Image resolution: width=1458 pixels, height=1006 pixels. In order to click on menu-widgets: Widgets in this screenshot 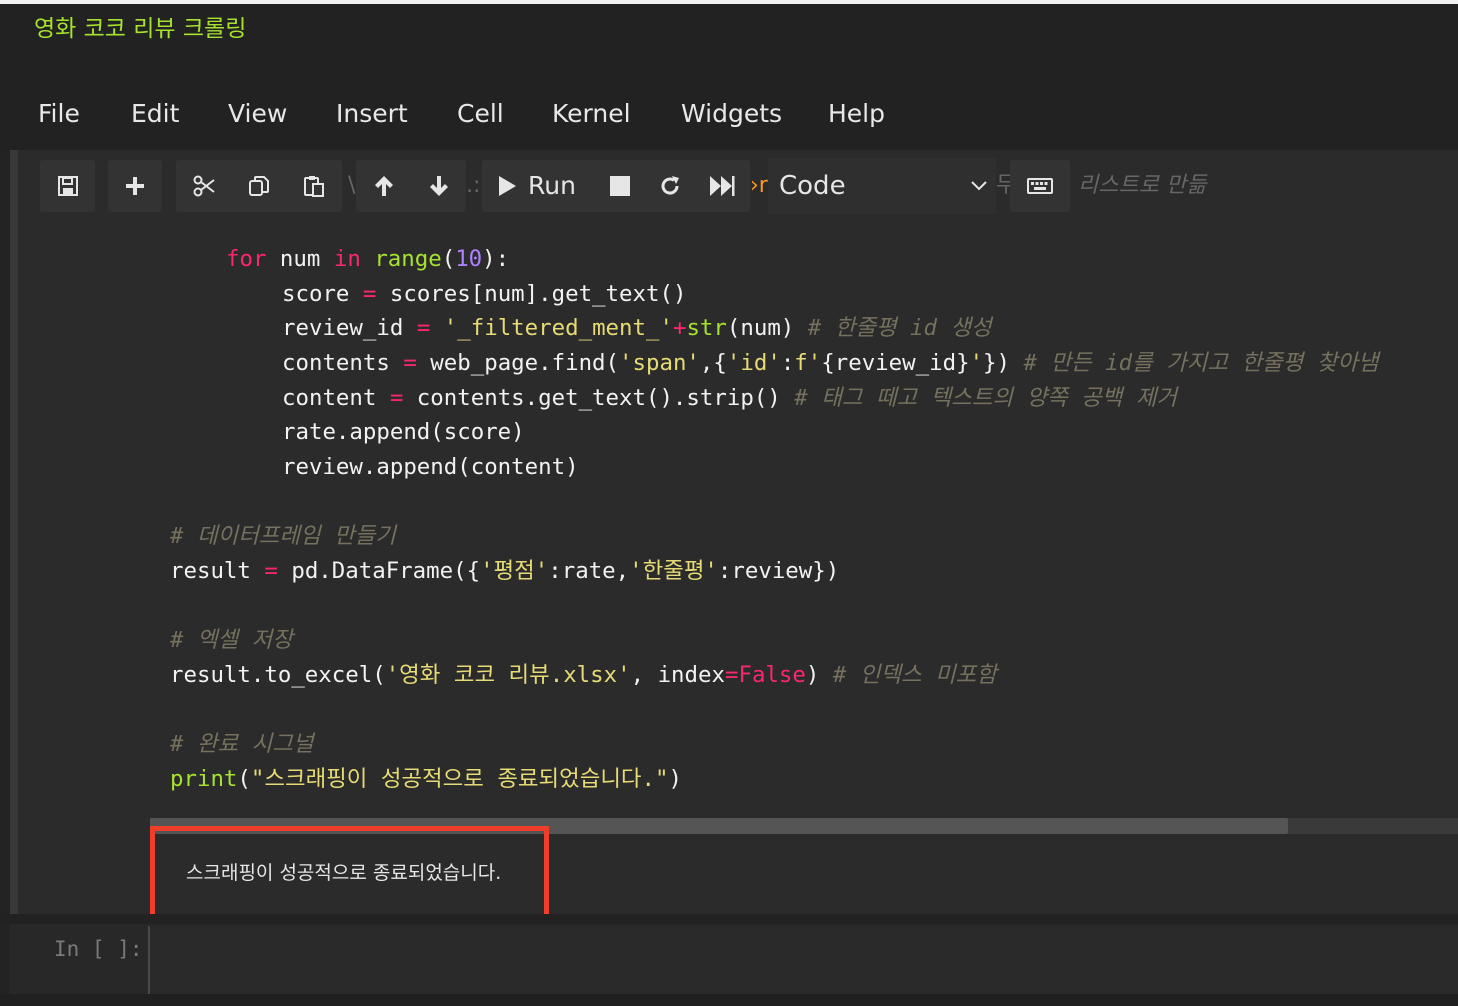, I will do `click(731, 114)`.